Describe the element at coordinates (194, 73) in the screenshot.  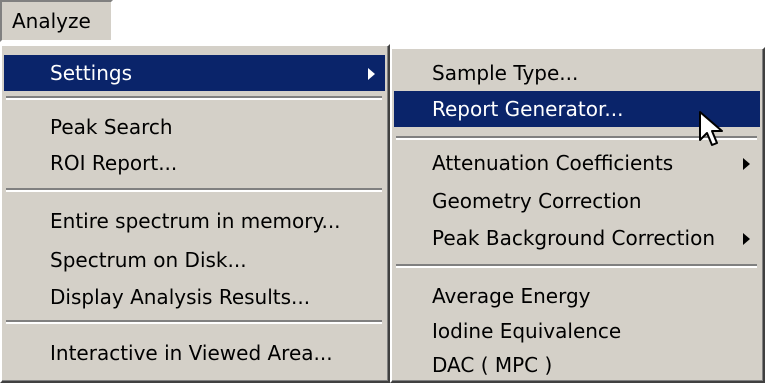
I see `menu-item-settings: Settings` at that location.